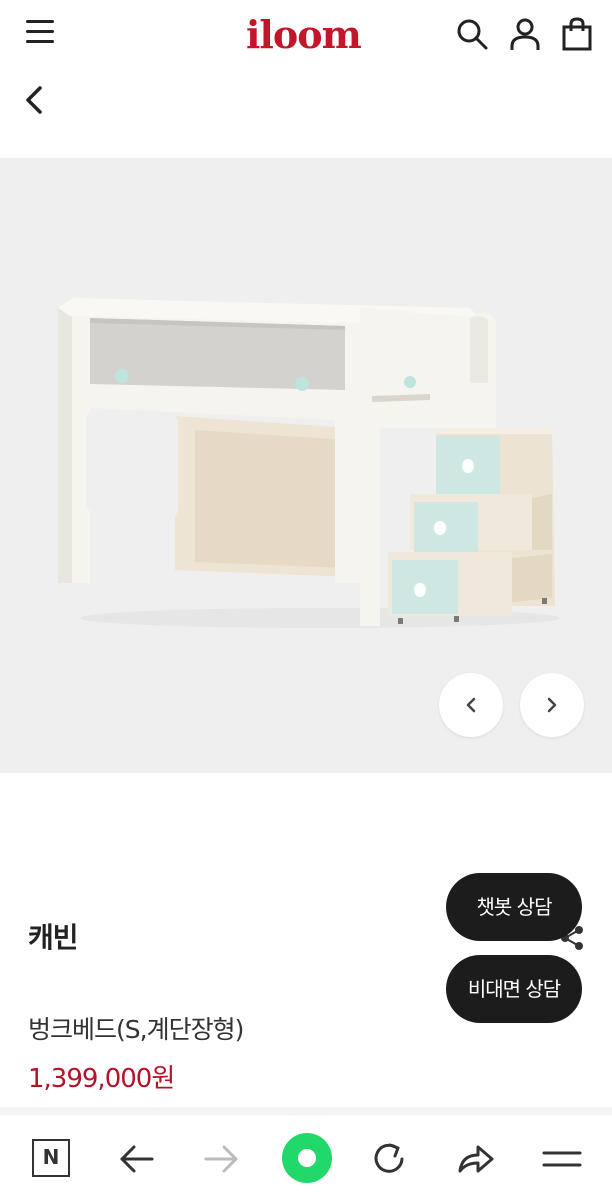  Describe the element at coordinates (577, 34) in the screenshot. I see `shopping-bag-icon` at that location.